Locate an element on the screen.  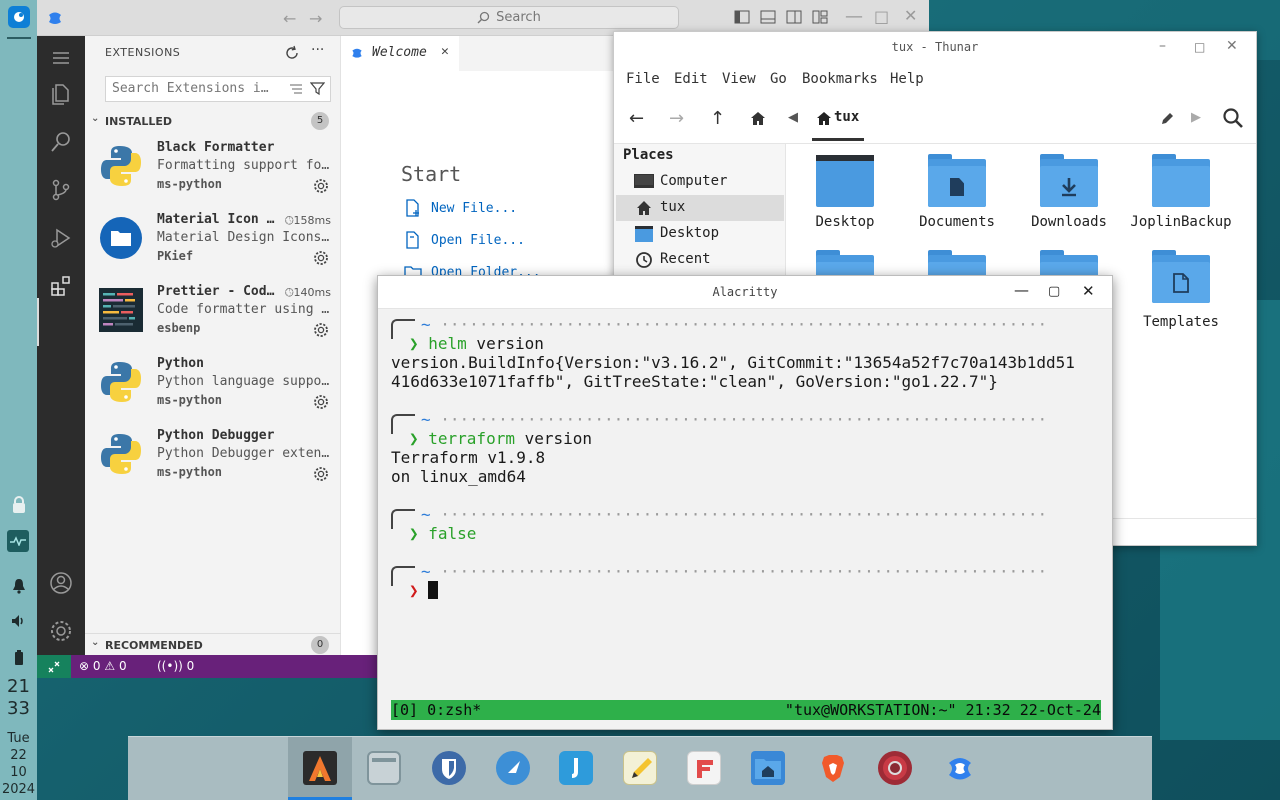
remote-button is located at coordinates (54, 666).